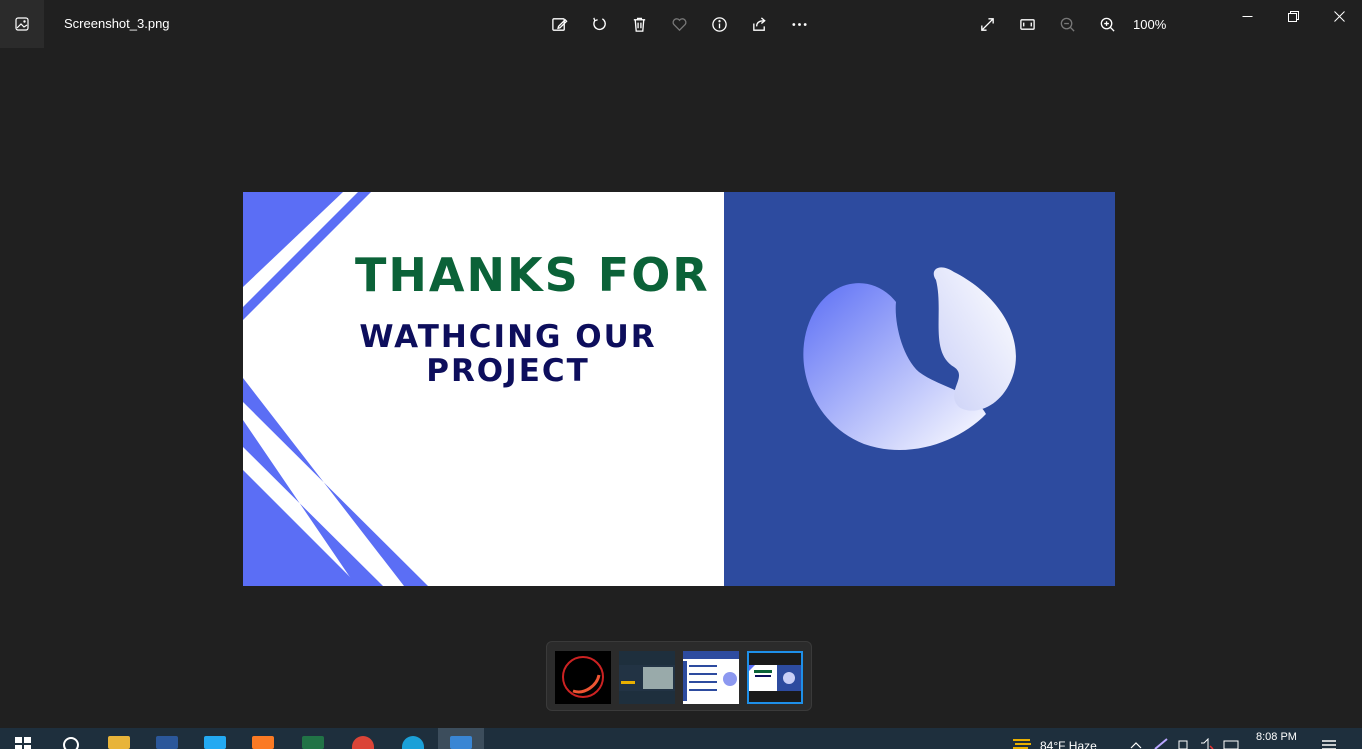 This screenshot has width=1362, height=749. Describe the element at coordinates (23, 738) in the screenshot. I see `start-icon` at that location.